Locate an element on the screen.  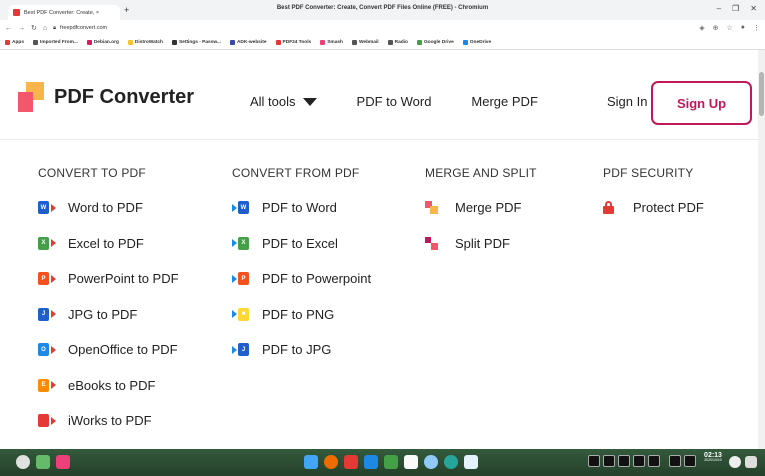
taskbar-clock: 02:13 2020/10/10 is located at coordinates (713, 457).